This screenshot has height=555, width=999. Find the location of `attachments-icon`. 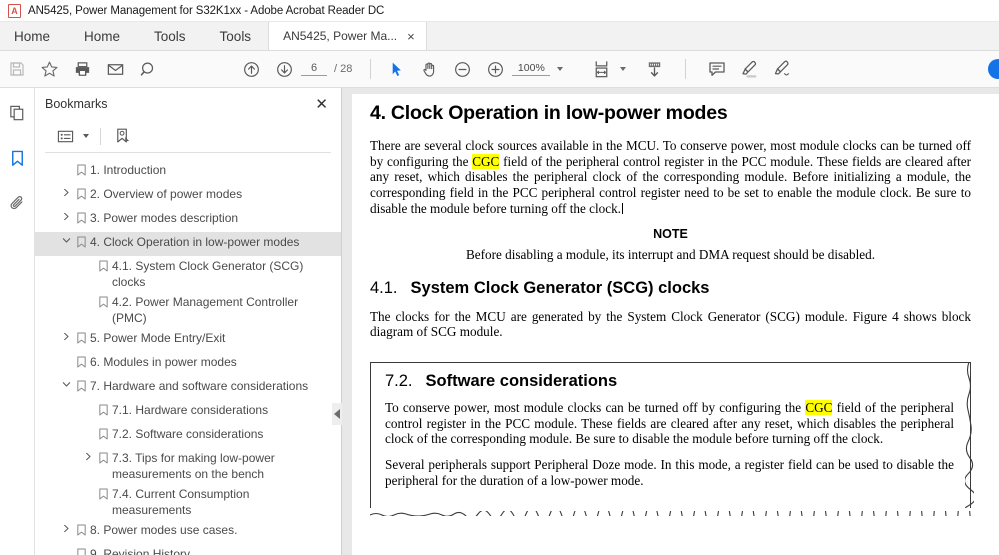

attachments-icon is located at coordinates (17, 203).